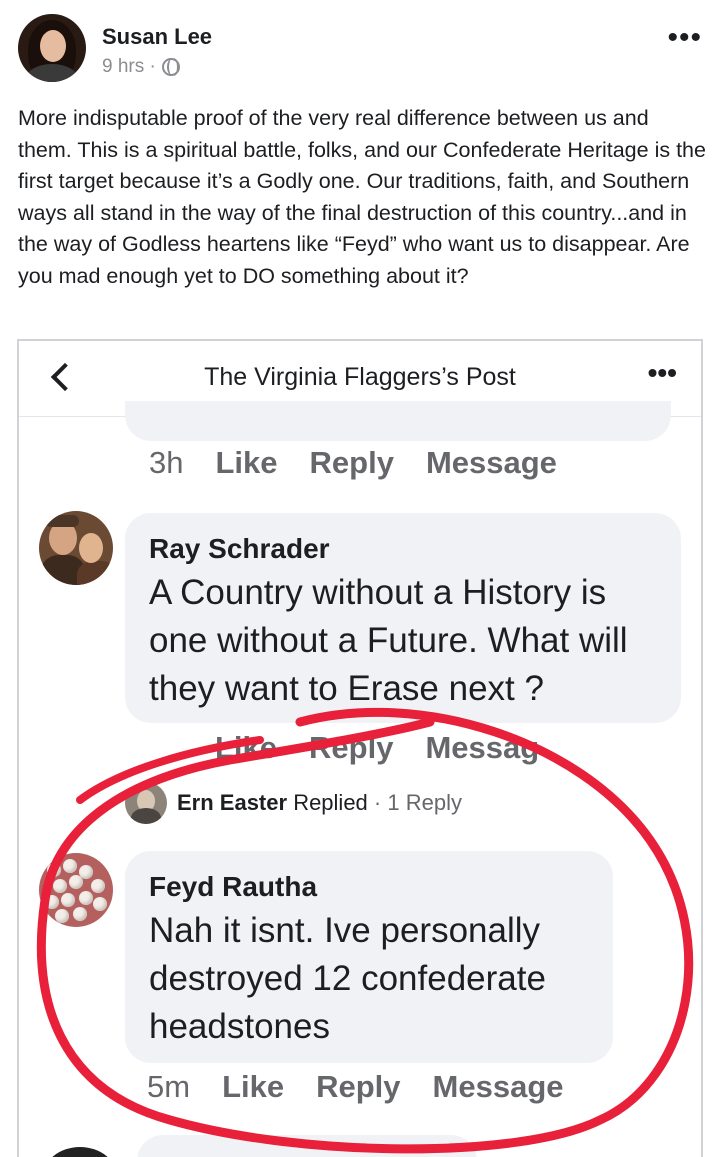 The image size is (720, 1157). What do you see at coordinates (129, 67) in the screenshot?
I see `post-time: 9 hrs ·` at bounding box center [129, 67].